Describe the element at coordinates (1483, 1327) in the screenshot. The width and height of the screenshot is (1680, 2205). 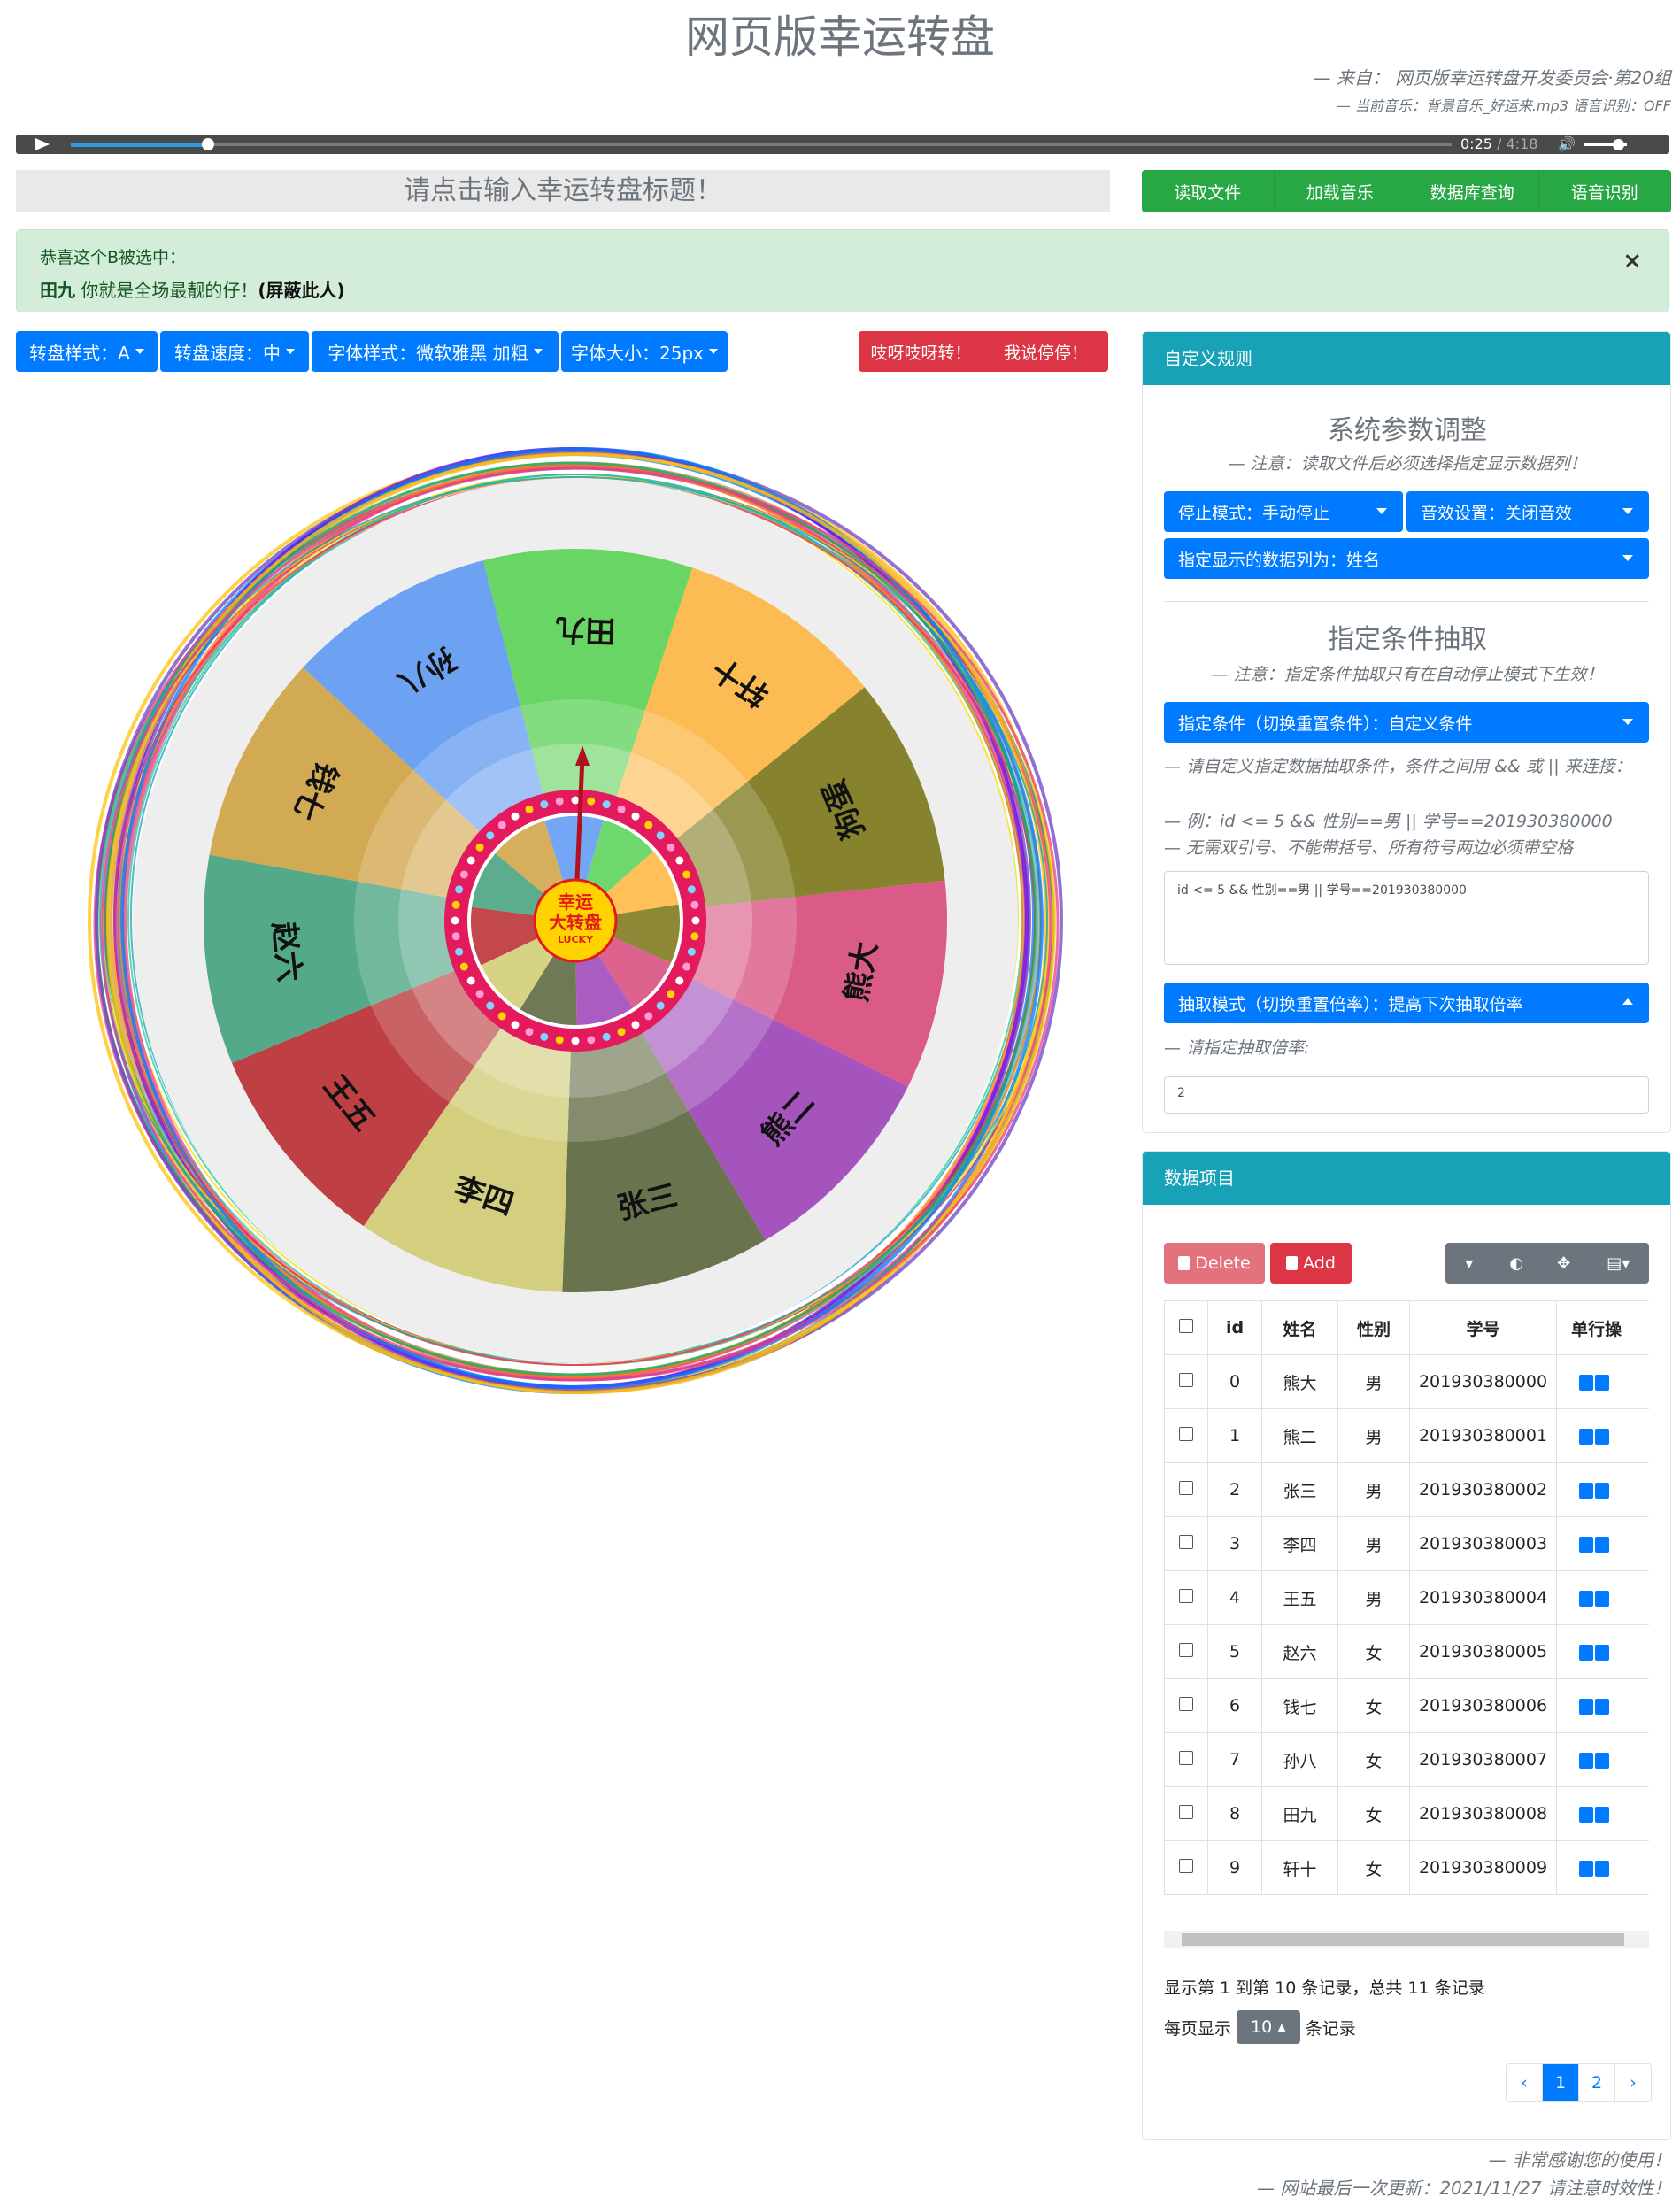
I see `col-student-id: 学号` at that location.